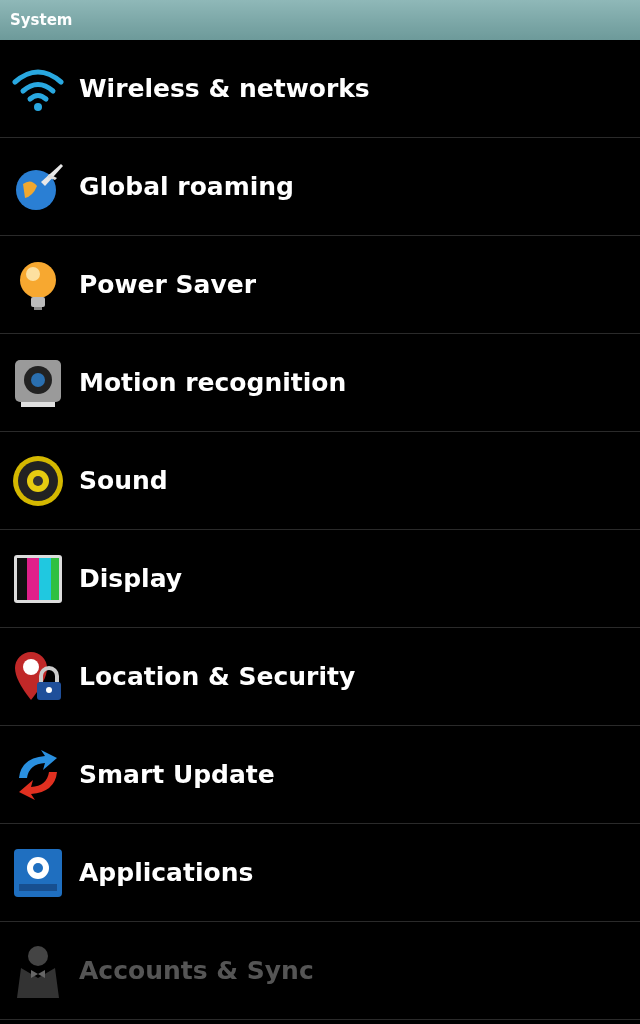 The image size is (640, 1024). What do you see at coordinates (320, 579) in the screenshot?
I see `settings-item: Display` at bounding box center [320, 579].